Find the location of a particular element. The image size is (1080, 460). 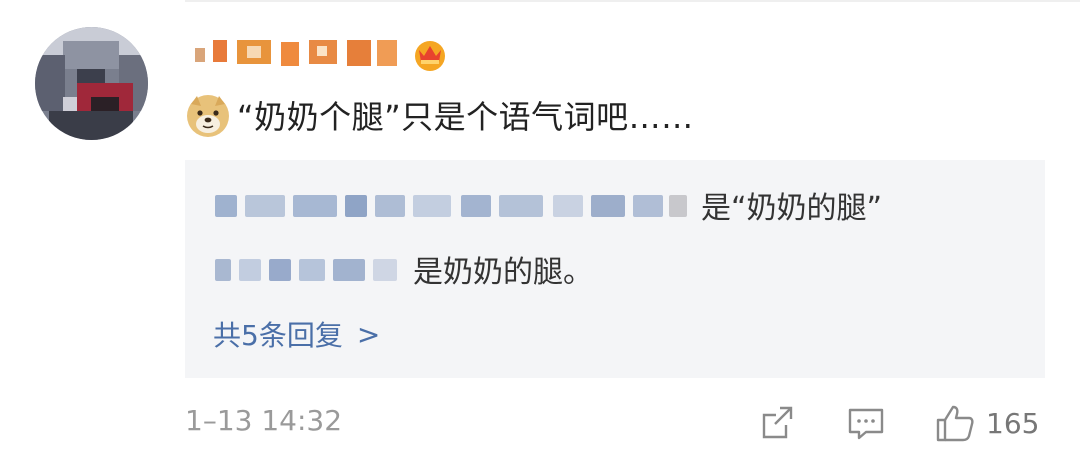

like-button: 165 is located at coordinates (986, 423).